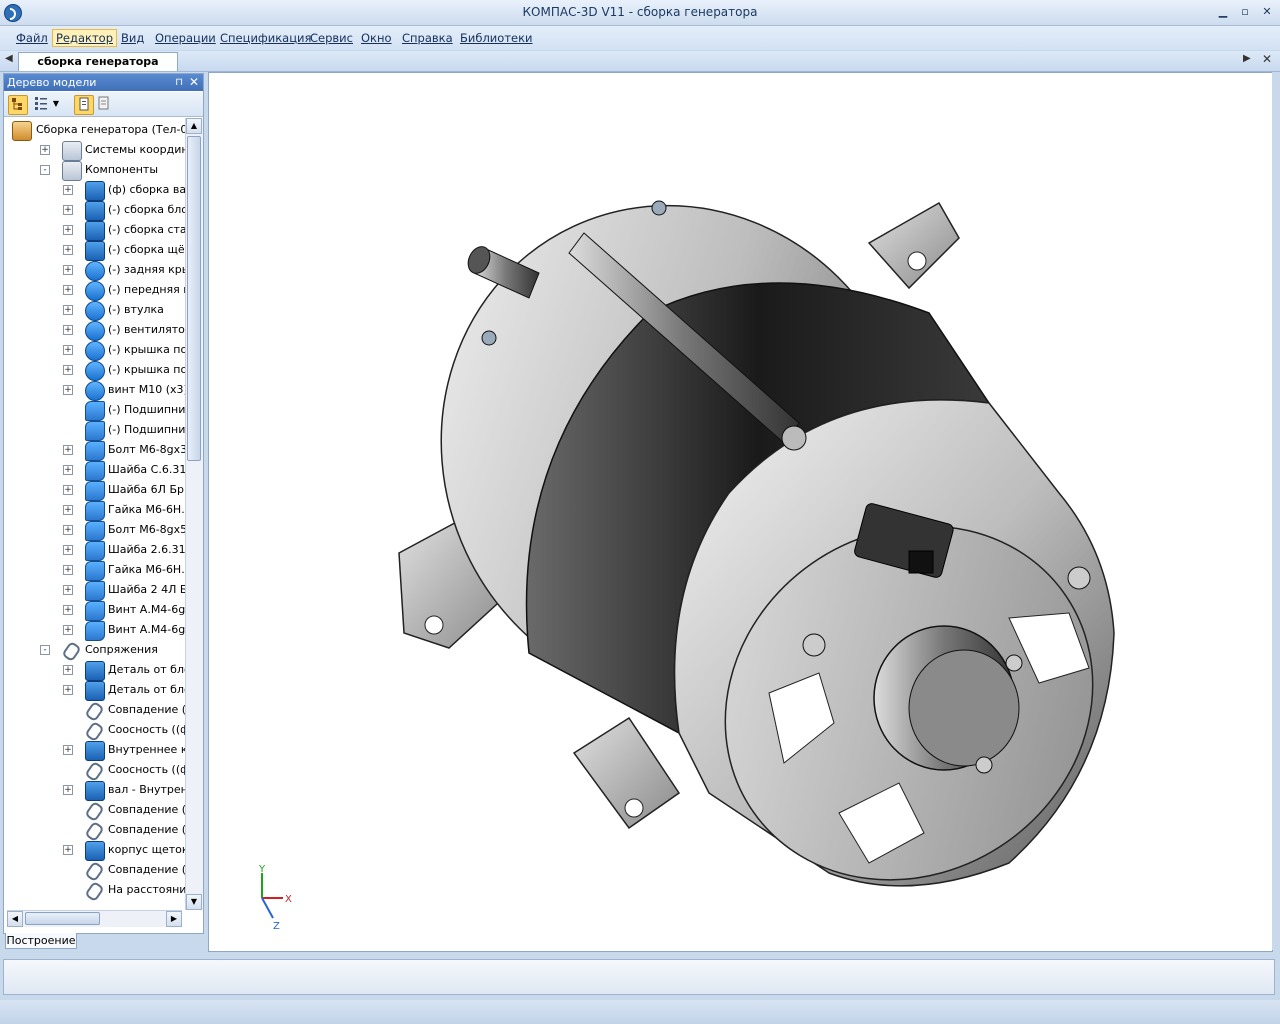  What do you see at coordinates (94, 750) in the screenshot?
I see `tree-item: + Внутреннее кольцо` at bounding box center [94, 750].